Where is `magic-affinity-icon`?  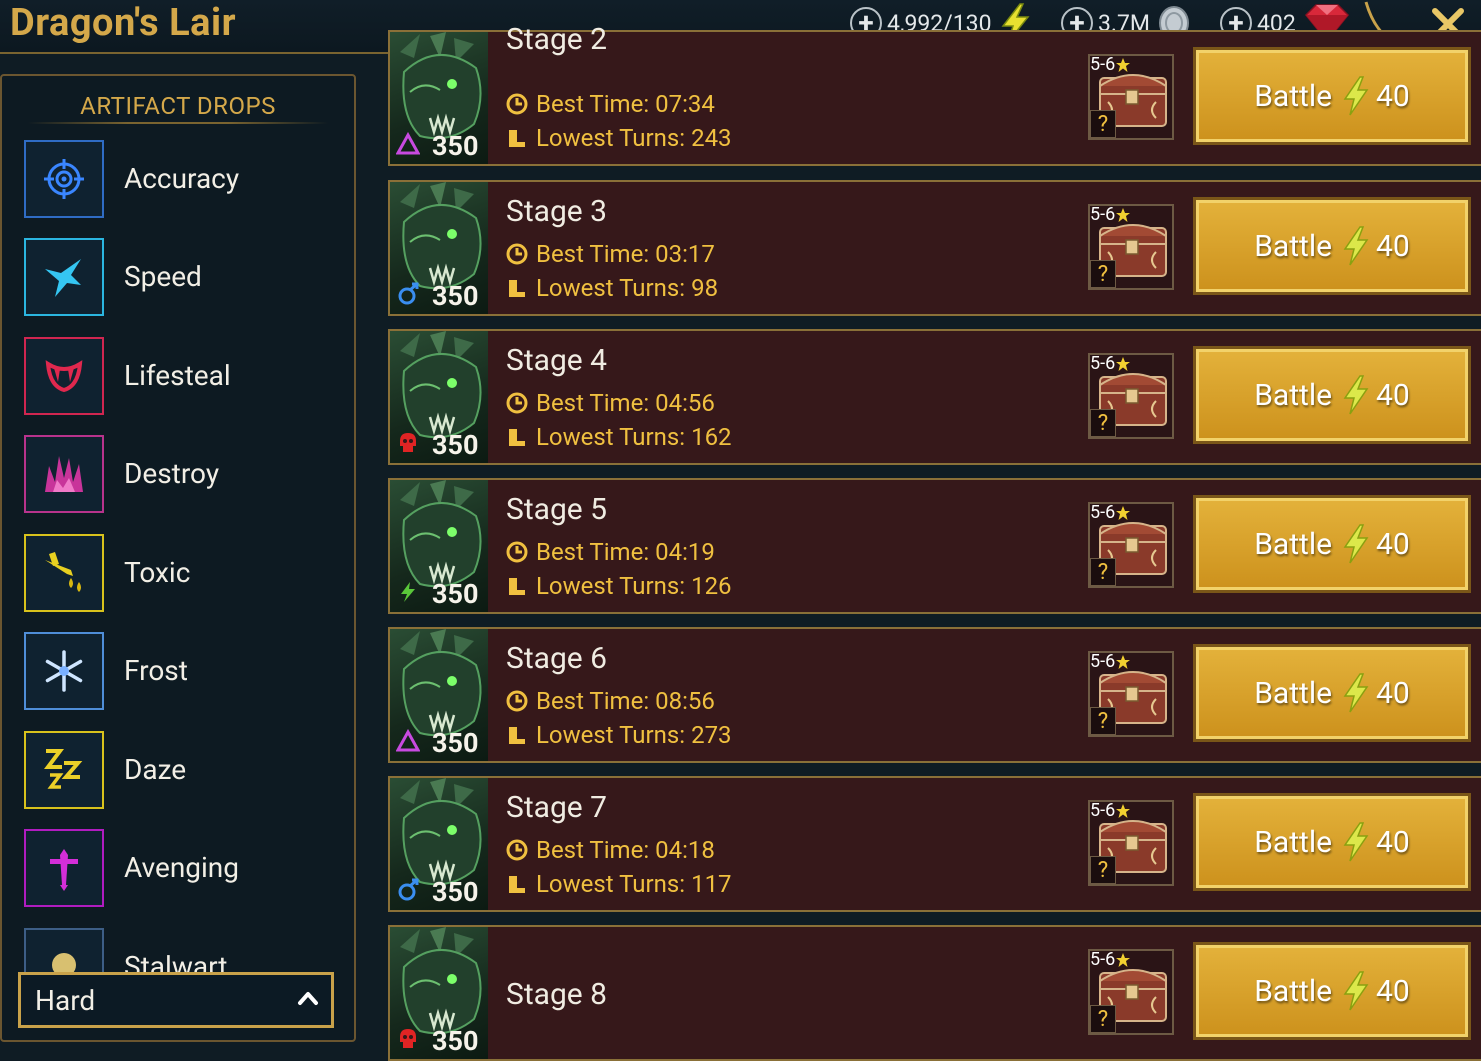
magic-affinity-icon is located at coordinates (408, 143).